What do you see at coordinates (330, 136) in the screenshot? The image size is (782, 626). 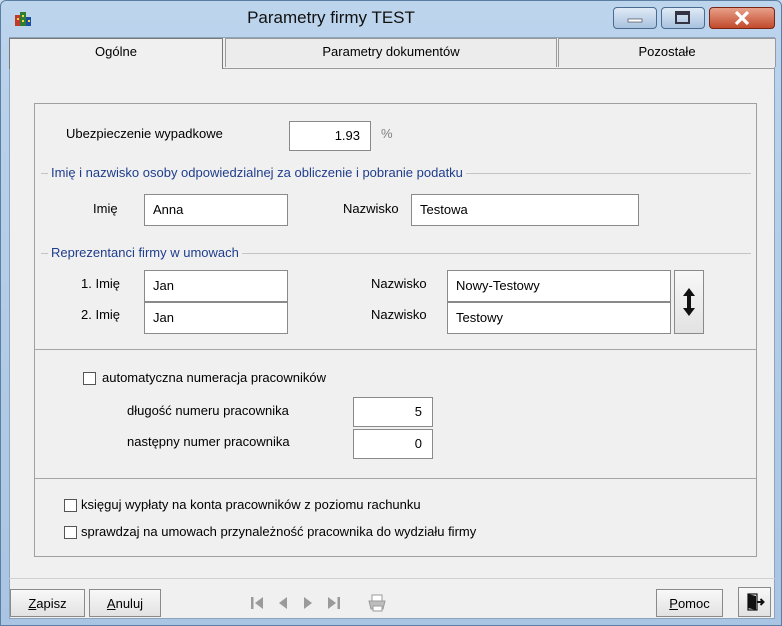 I see `insurance-input: 1.93` at bounding box center [330, 136].